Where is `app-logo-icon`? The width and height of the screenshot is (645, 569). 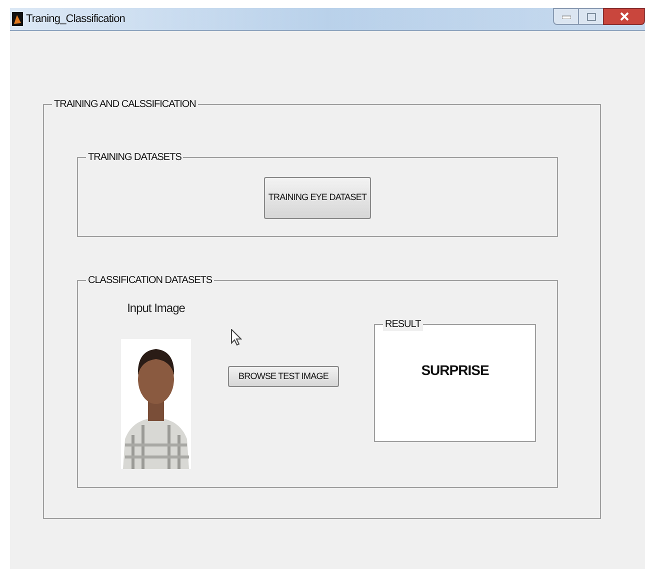 app-logo-icon is located at coordinates (17, 19).